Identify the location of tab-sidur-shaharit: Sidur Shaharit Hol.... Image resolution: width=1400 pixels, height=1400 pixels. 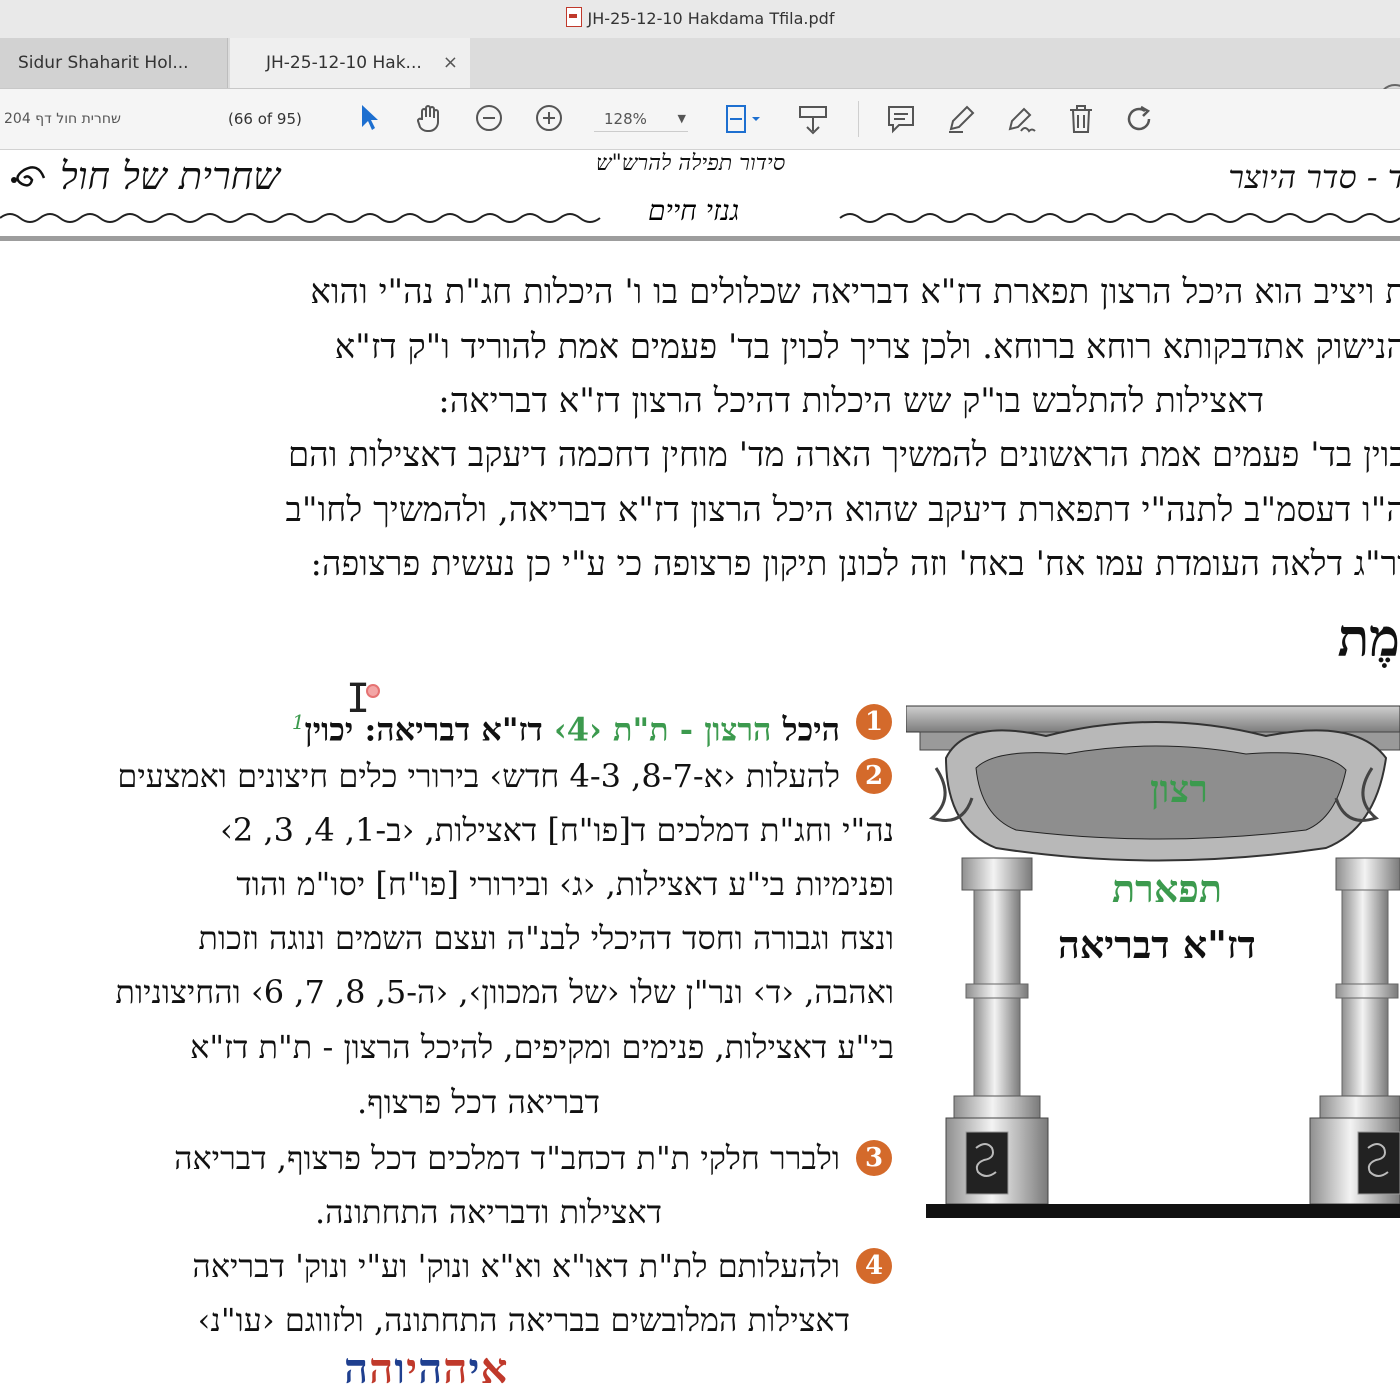
(114, 63).